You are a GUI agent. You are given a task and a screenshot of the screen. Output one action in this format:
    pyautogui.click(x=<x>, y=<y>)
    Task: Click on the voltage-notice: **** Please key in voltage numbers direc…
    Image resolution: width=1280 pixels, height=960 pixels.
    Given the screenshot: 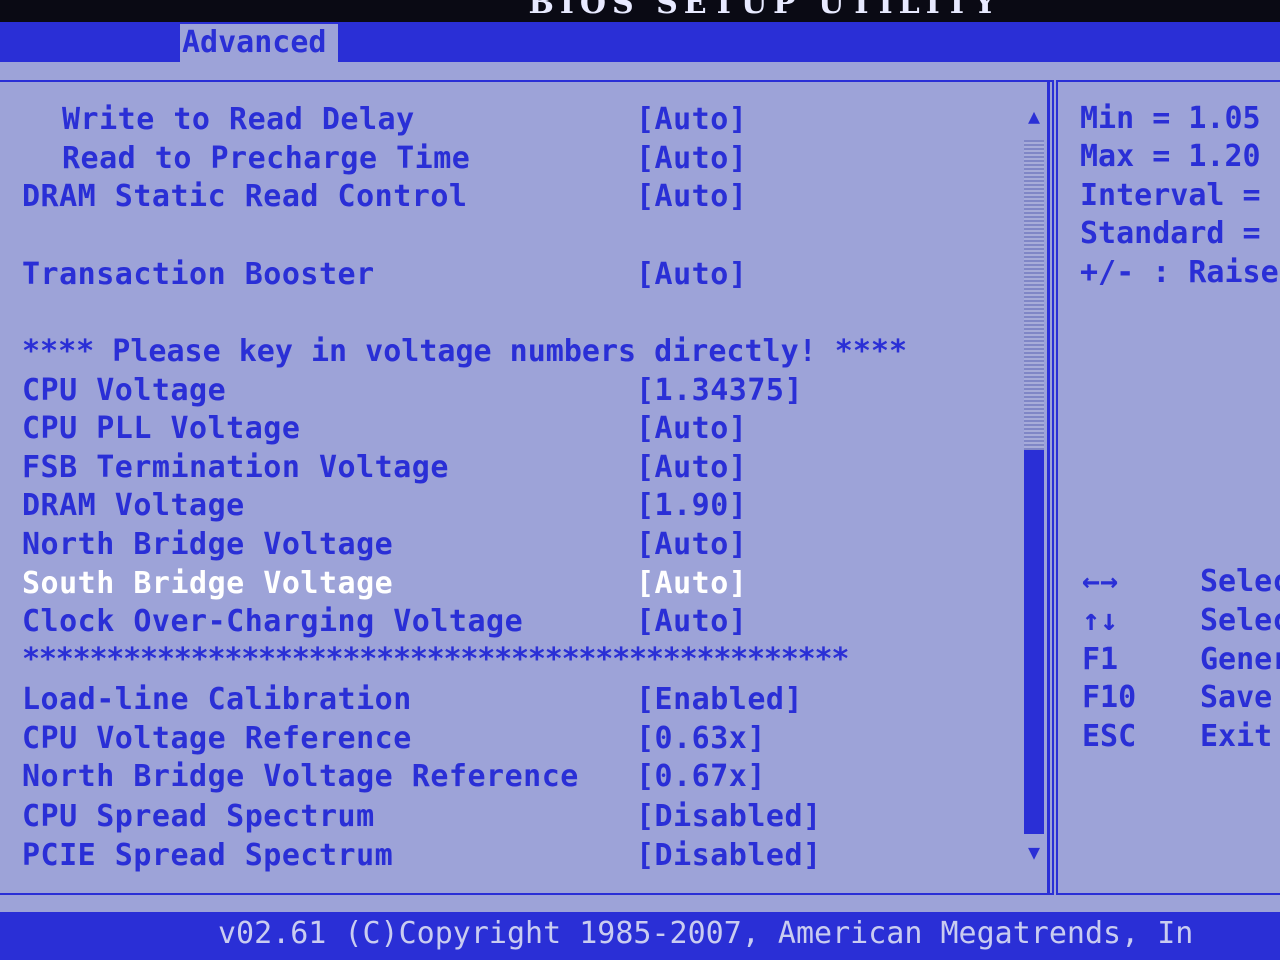 What is the action you would take?
    pyautogui.click(x=465, y=351)
    